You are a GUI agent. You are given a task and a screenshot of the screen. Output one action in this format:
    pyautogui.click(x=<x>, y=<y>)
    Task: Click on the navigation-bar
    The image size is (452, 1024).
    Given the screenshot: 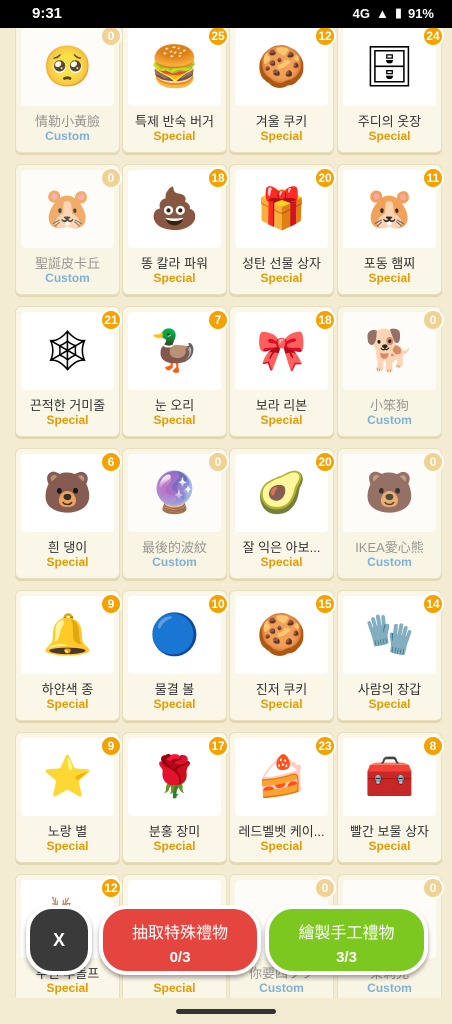 What is the action you would take?
    pyautogui.click(x=226, y=1011)
    